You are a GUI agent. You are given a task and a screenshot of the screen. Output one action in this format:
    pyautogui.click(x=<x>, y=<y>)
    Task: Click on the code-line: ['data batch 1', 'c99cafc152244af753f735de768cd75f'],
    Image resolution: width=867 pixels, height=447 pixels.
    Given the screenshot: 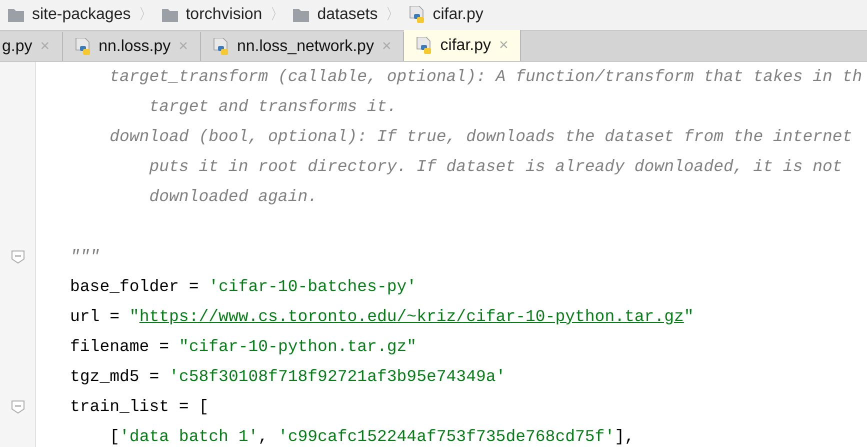 What is the action you would take?
    pyautogui.click(x=371, y=436)
    